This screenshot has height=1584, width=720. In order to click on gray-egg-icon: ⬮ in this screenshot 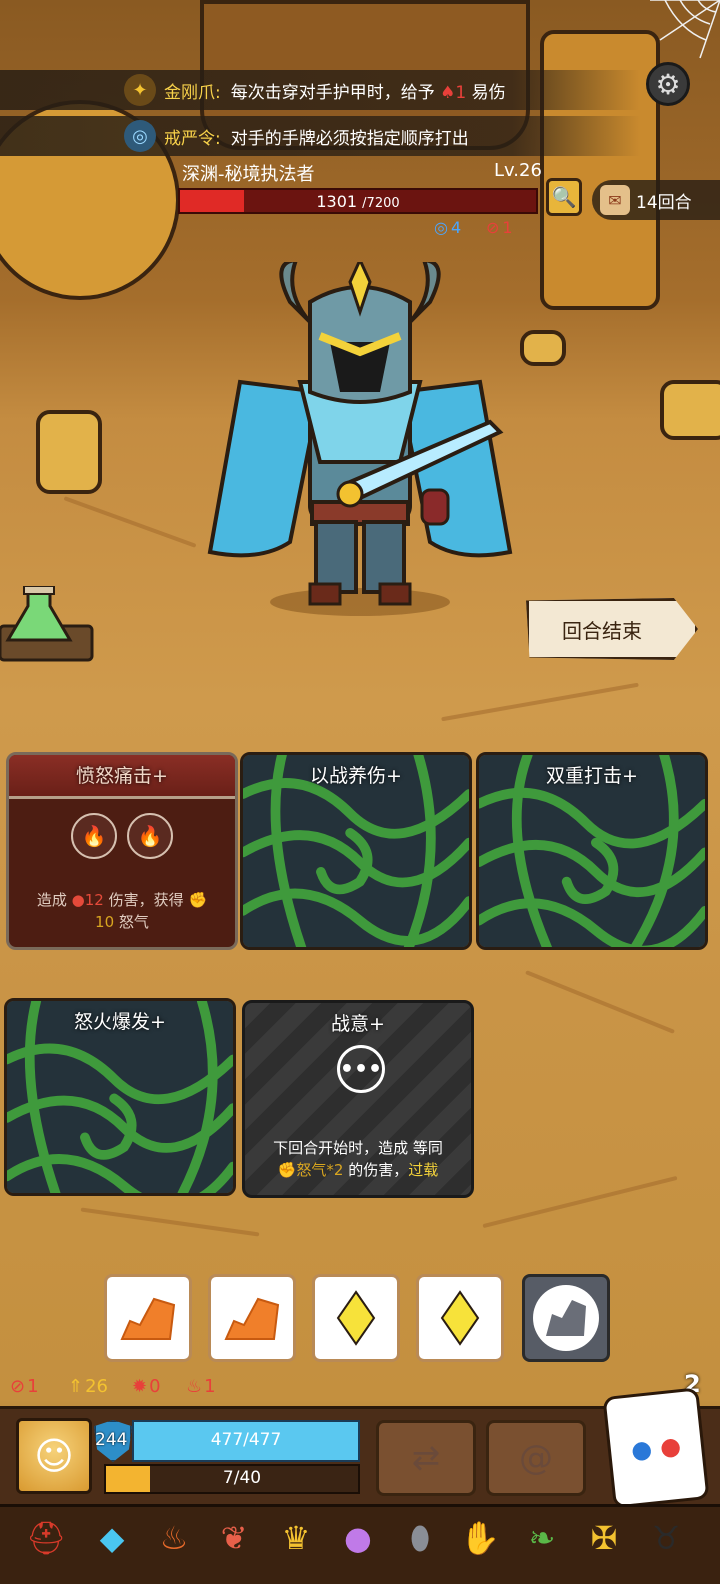, I will do `click(420, 1538)`.